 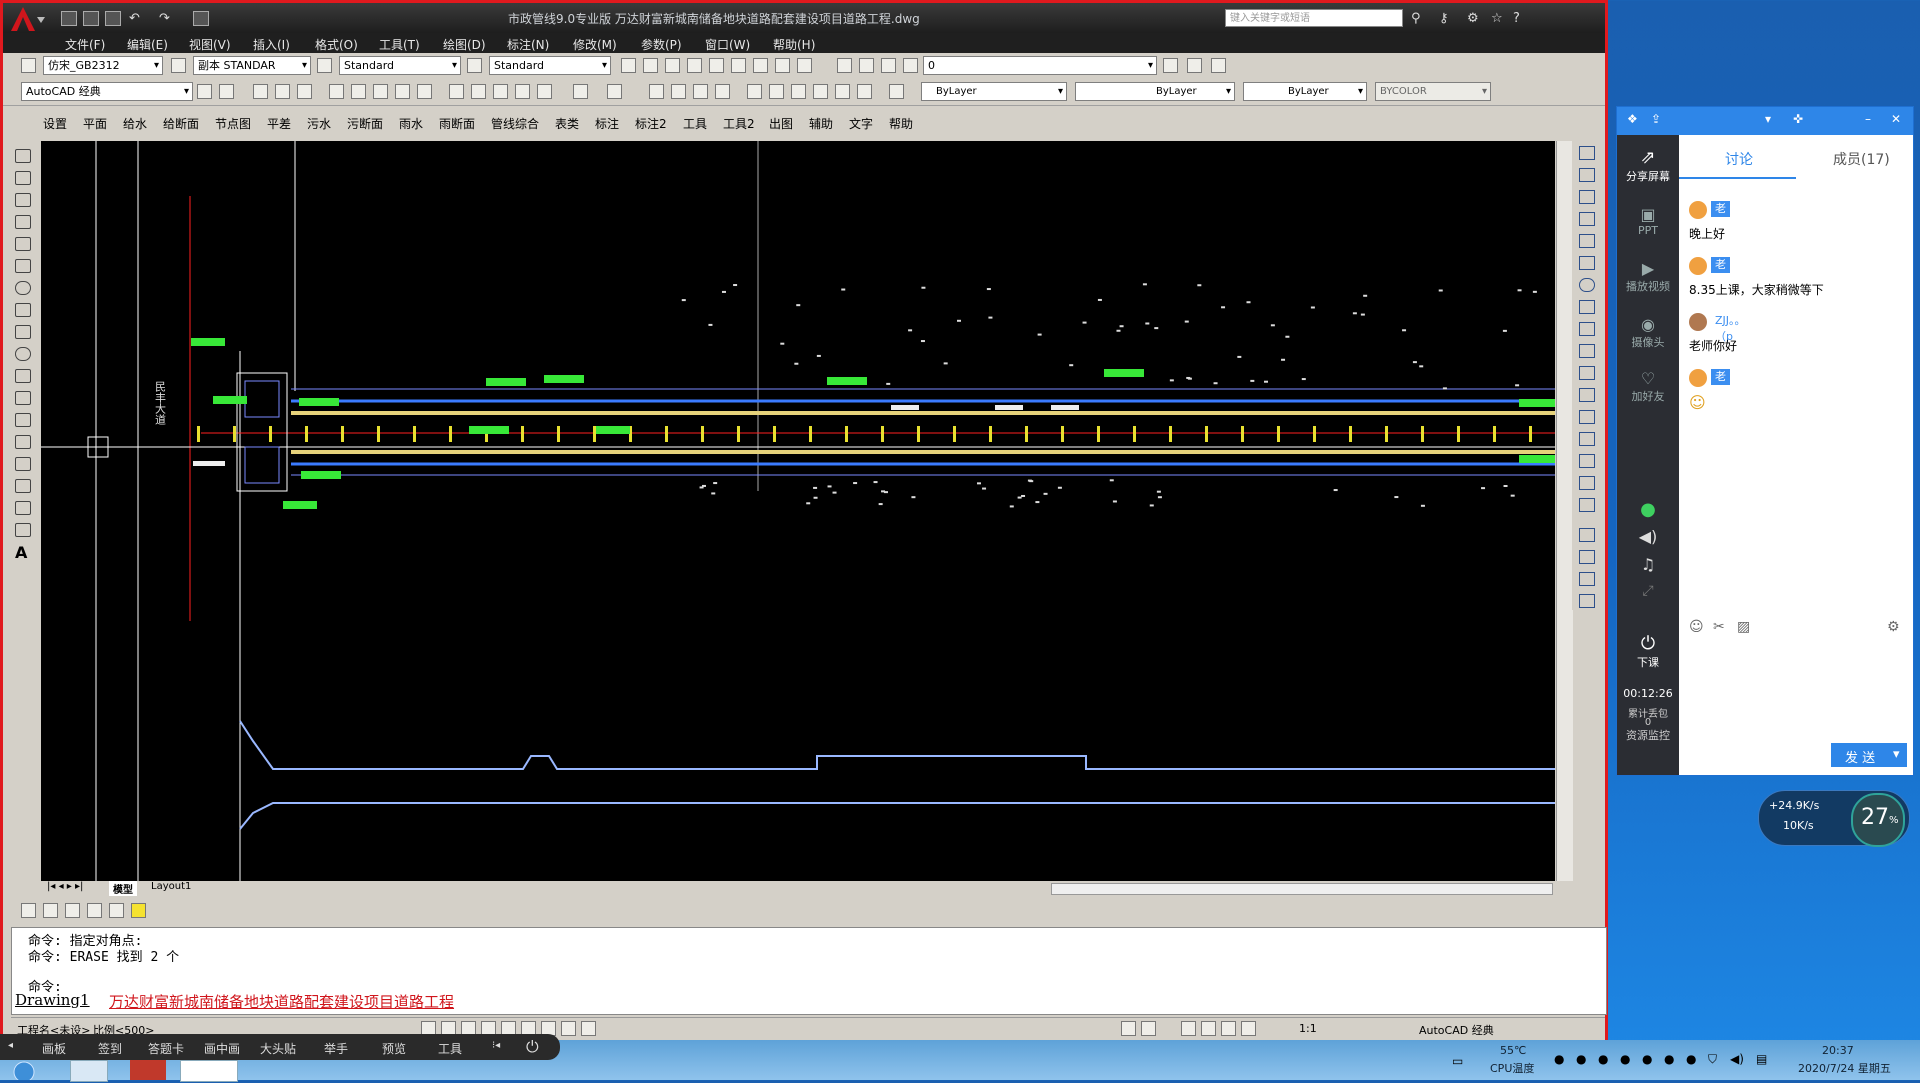 I want to click on model-space-icon, so click(x=1128, y=1028).